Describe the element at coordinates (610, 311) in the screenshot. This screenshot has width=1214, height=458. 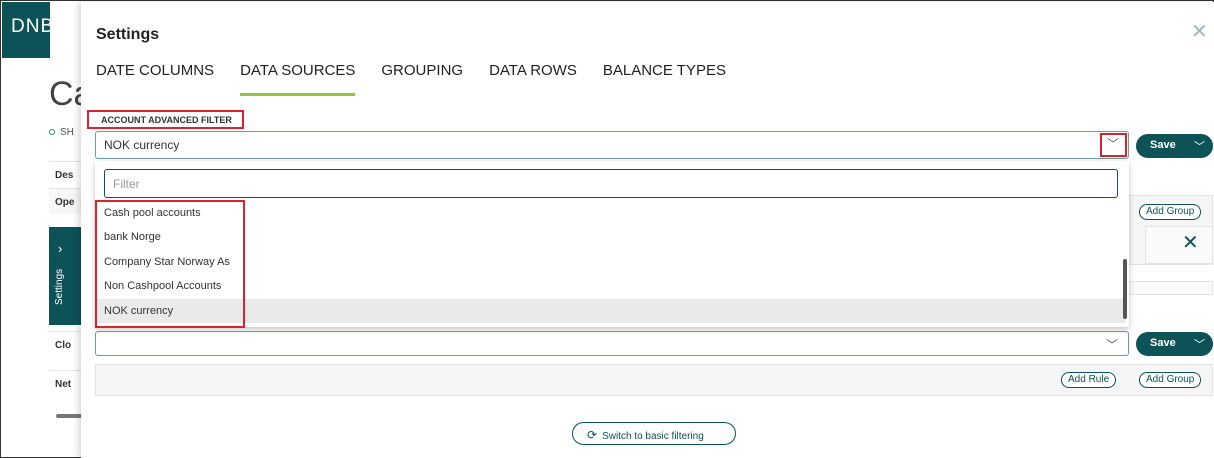
I see `dropdown-option-selected: NOK currency` at that location.